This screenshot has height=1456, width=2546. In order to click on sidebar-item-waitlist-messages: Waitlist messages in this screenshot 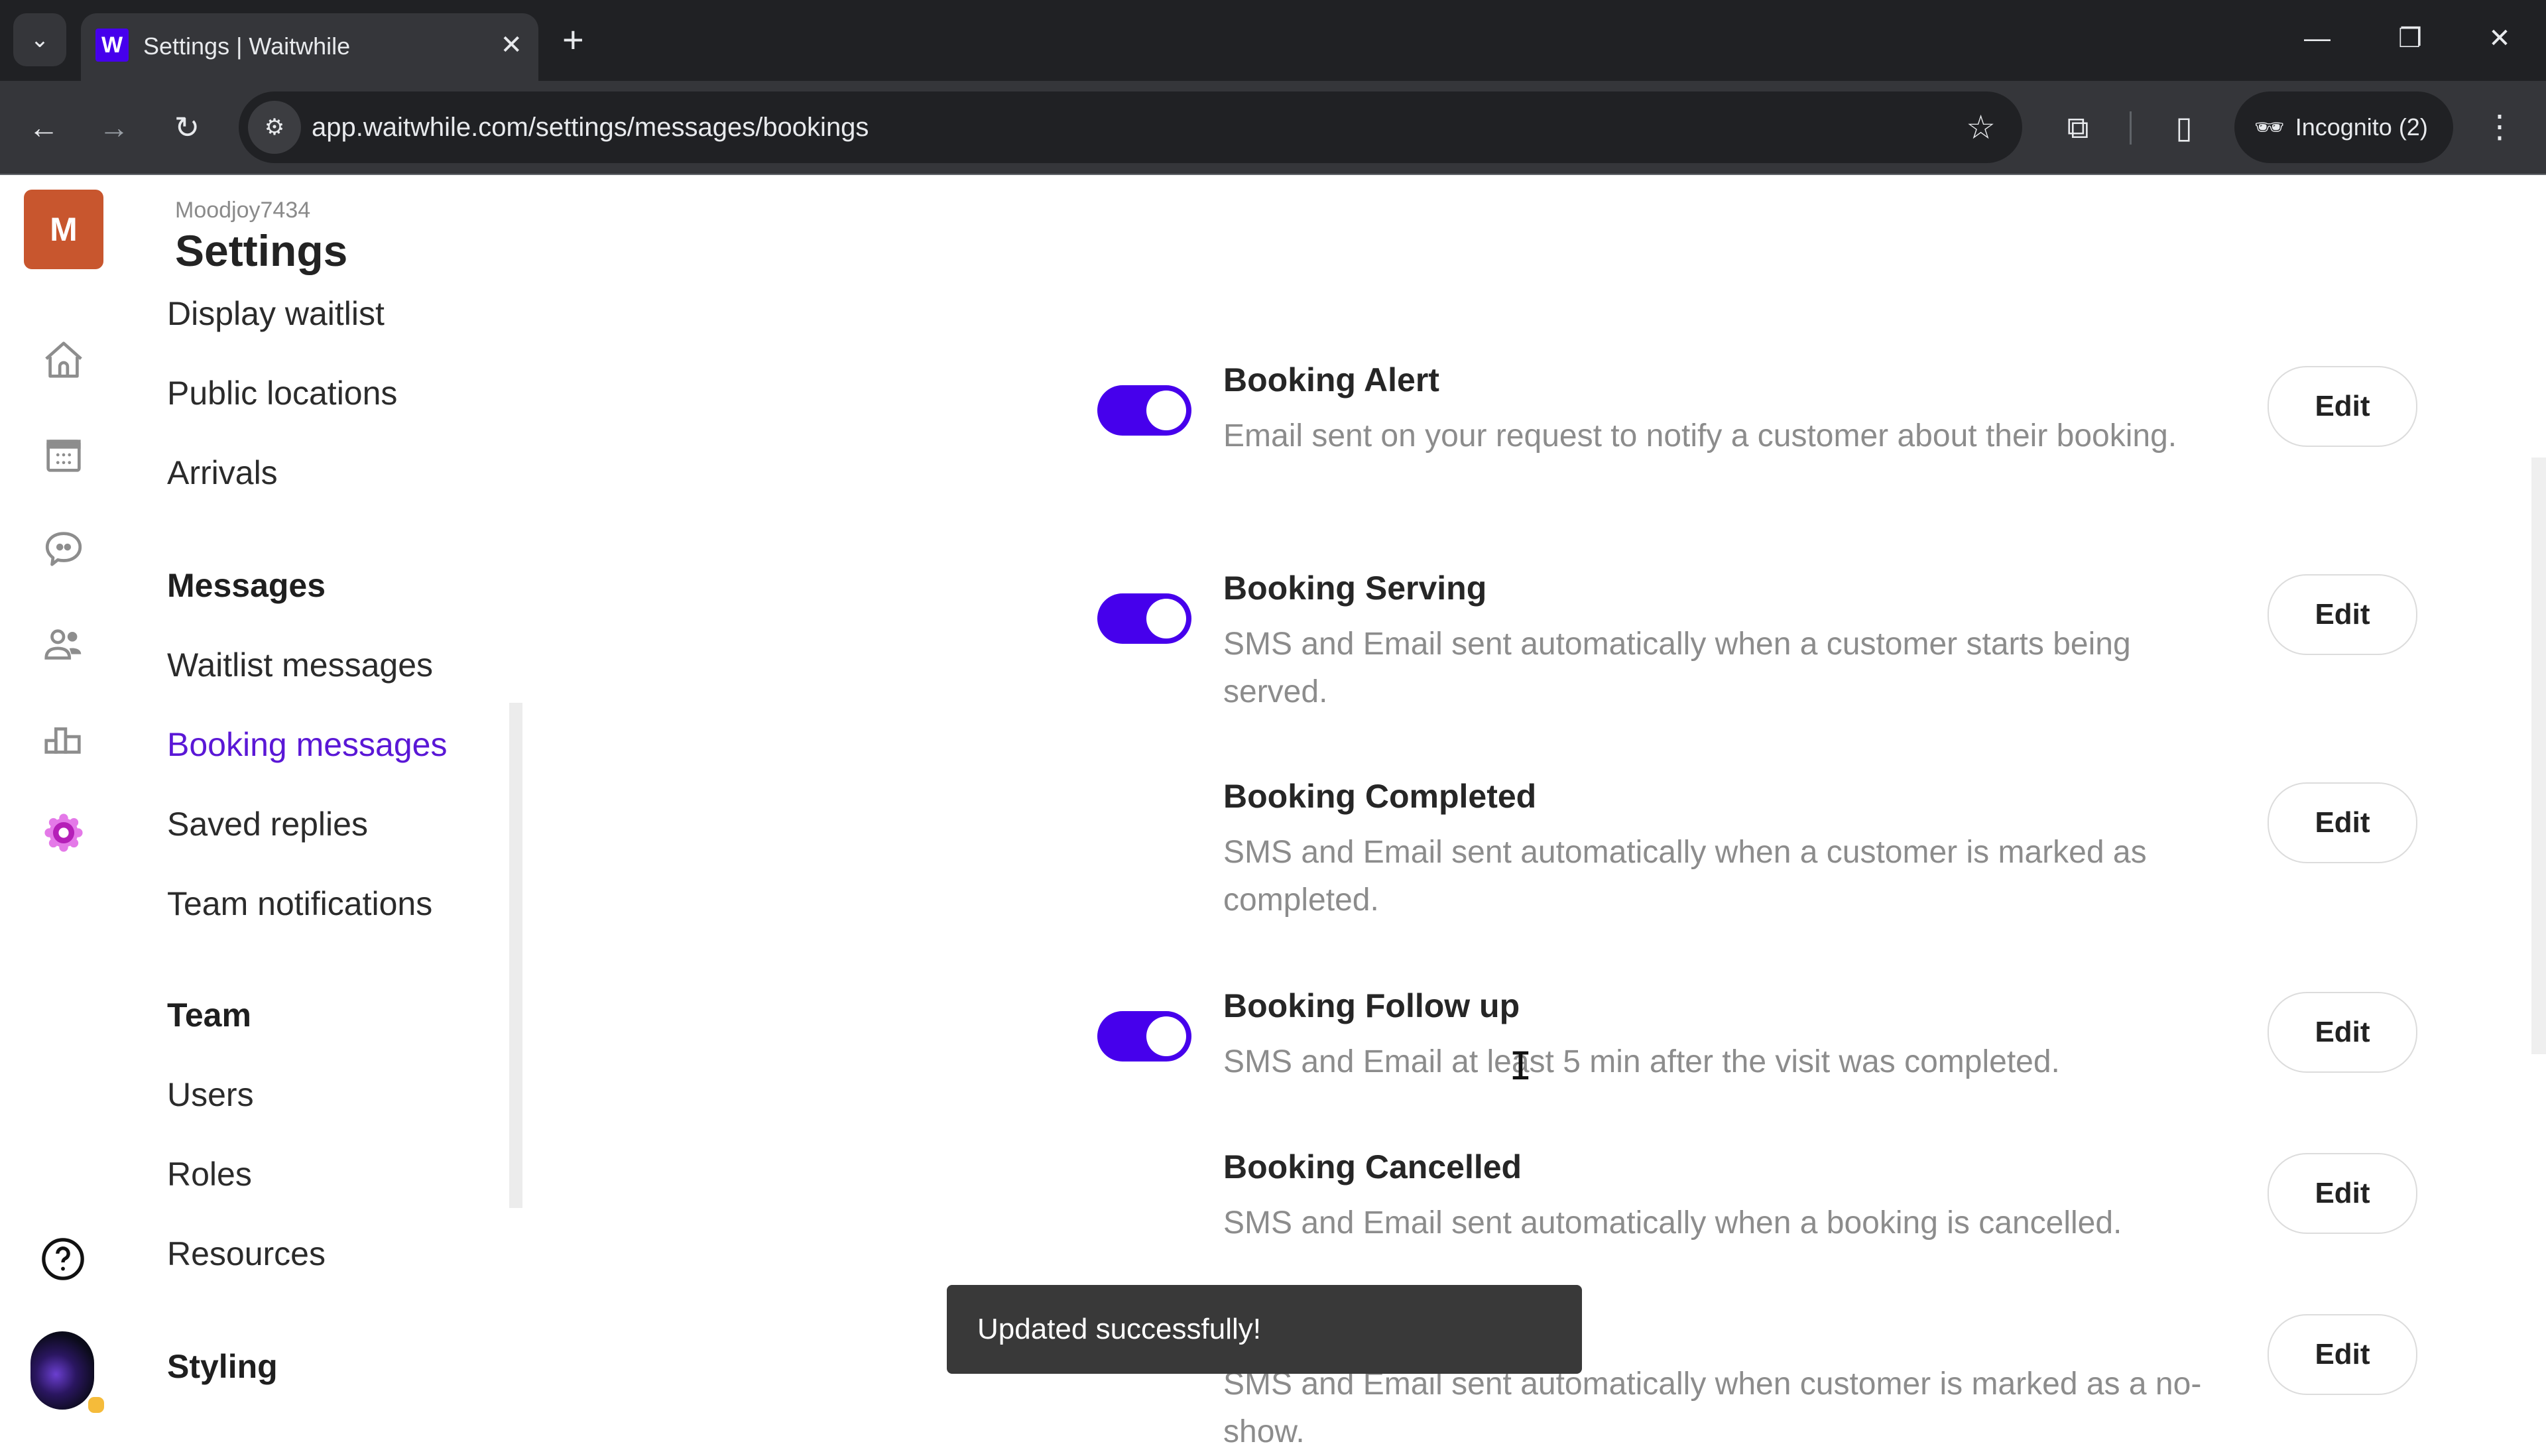, I will do `click(300, 665)`.